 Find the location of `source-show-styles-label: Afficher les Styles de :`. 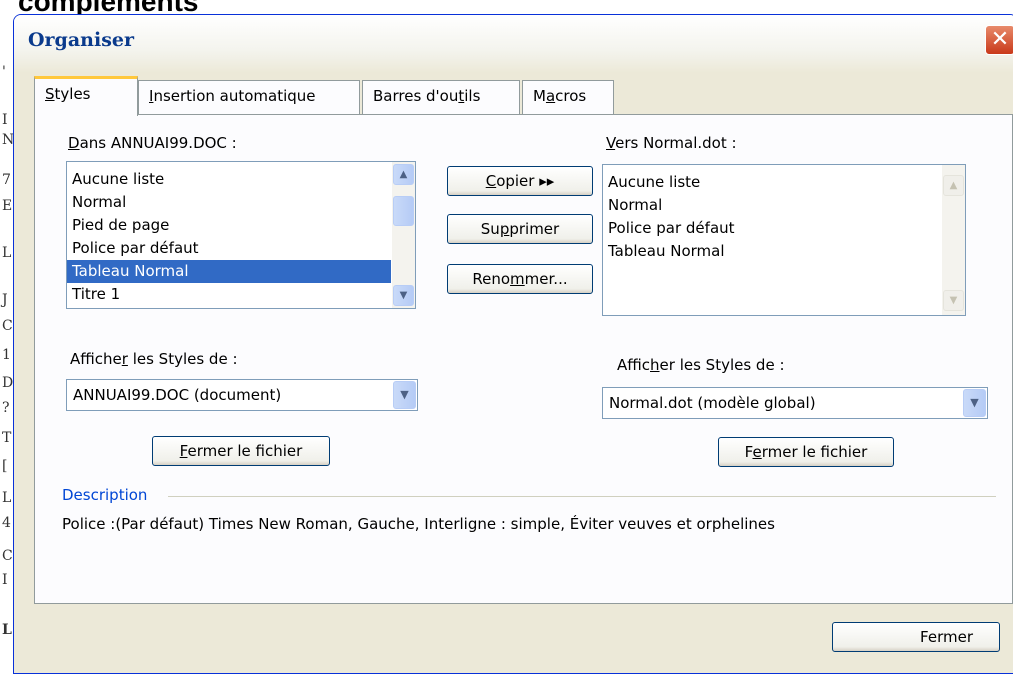

source-show-styles-label: Afficher les Styles de : is located at coordinates (154, 359).